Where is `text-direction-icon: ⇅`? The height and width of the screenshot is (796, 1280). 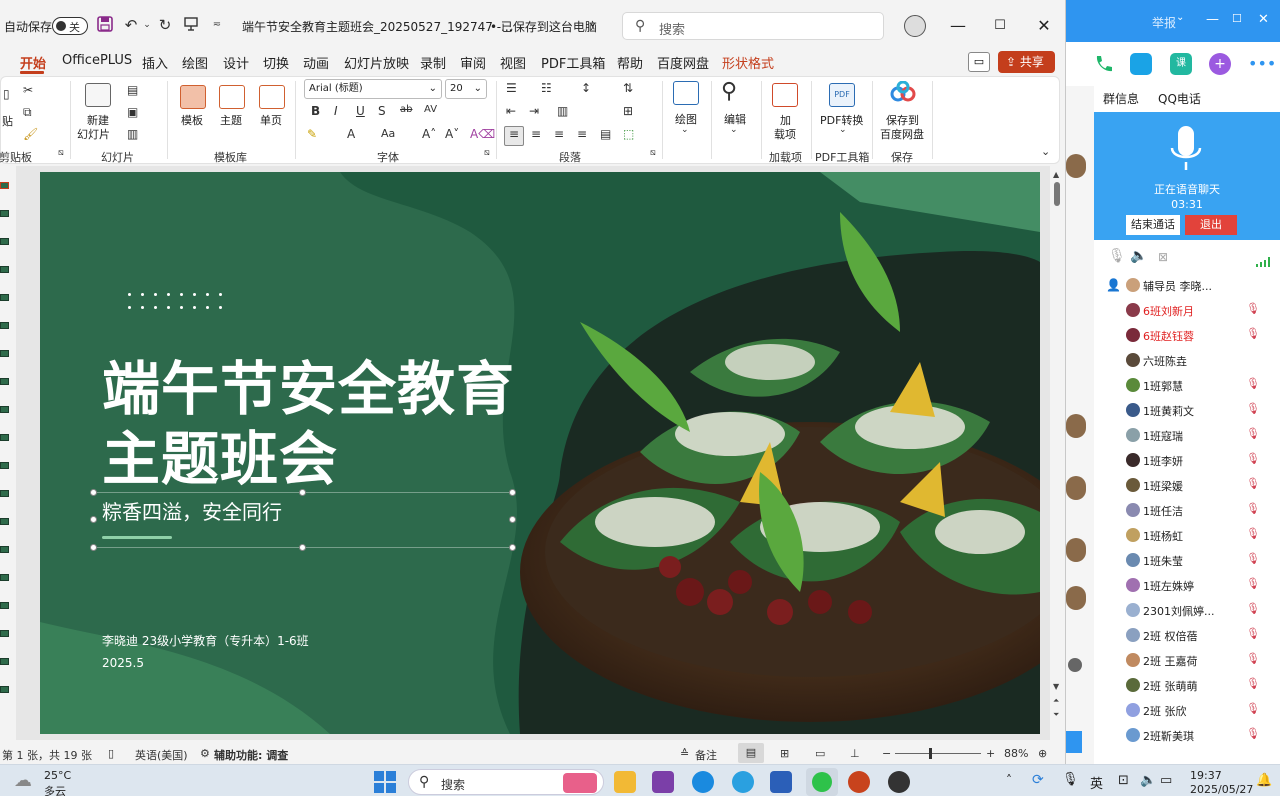 text-direction-icon: ⇅ is located at coordinates (628, 88).